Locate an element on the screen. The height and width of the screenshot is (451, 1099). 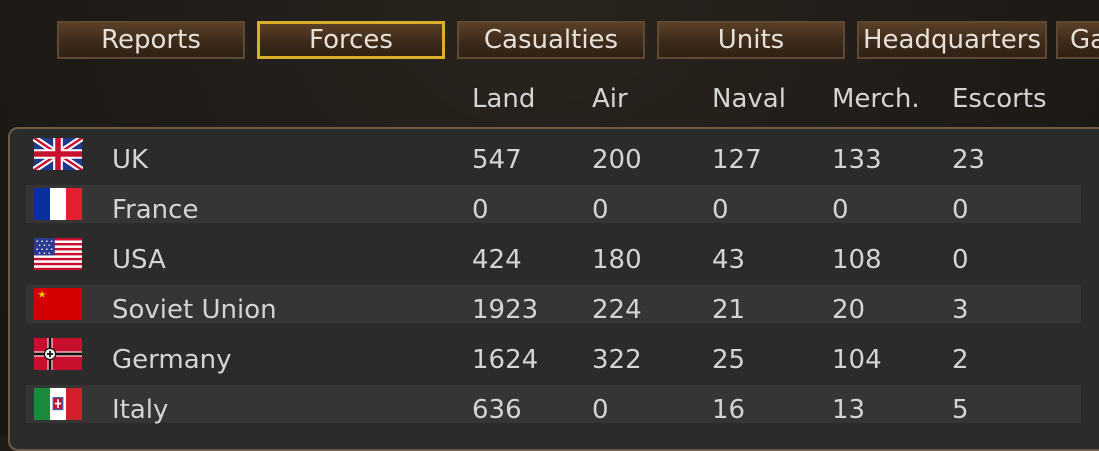
cell-escorts: 2 is located at coordinates (960, 360).